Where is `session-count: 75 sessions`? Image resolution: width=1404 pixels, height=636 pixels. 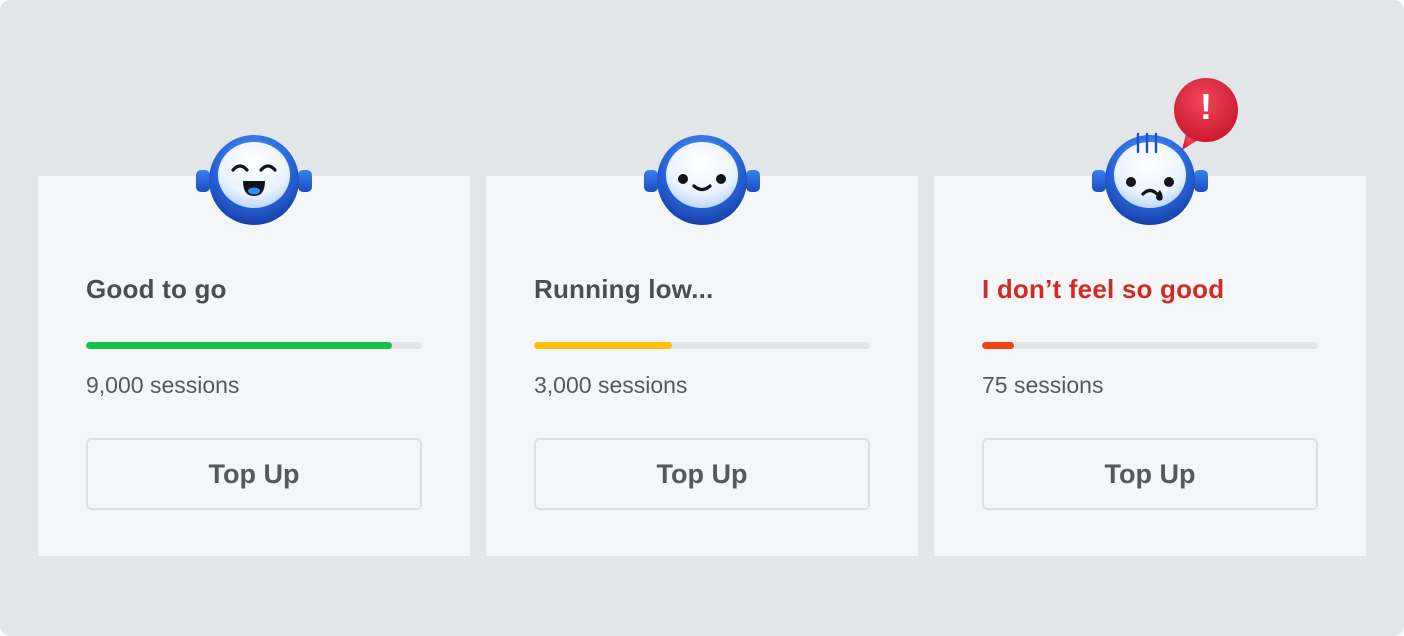 session-count: 75 sessions is located at coordinates (1043, 385).